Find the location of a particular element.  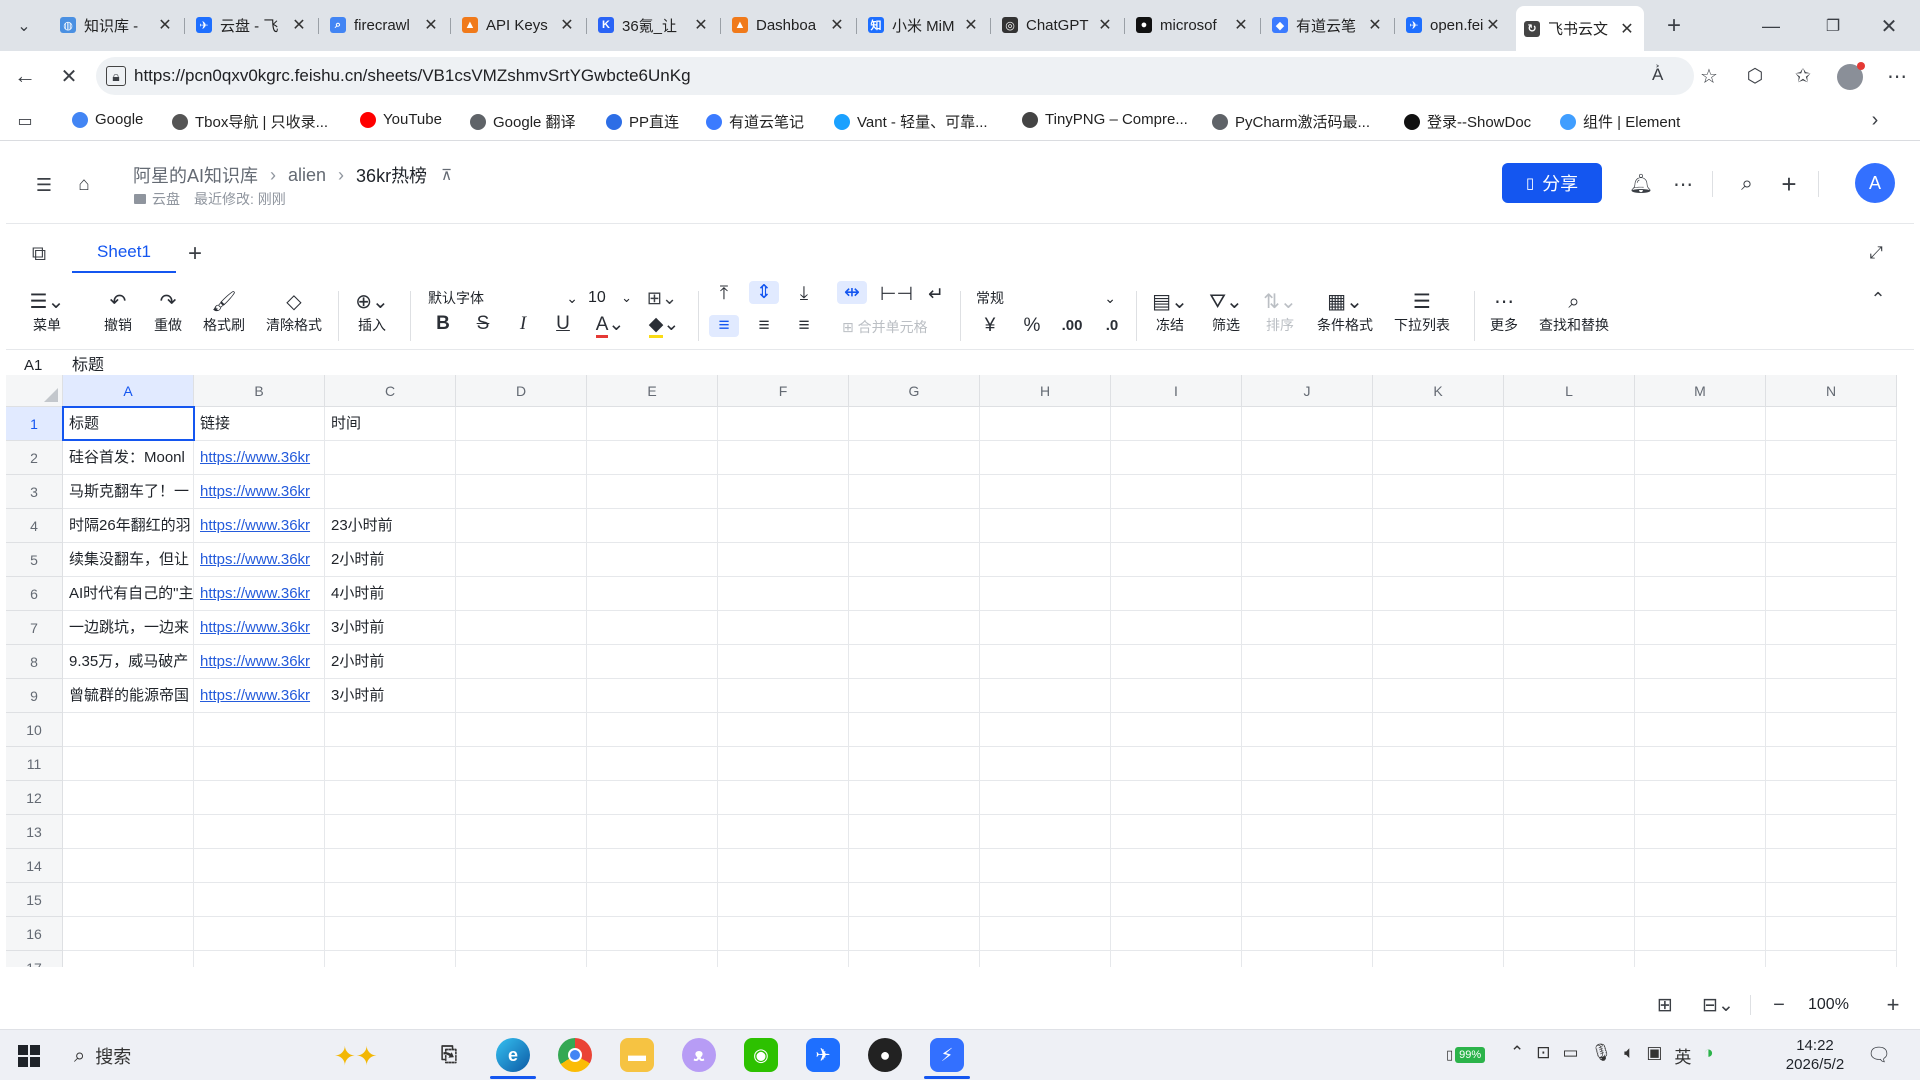

table-cell: 4小时前 is located at coordinates (390, 594).